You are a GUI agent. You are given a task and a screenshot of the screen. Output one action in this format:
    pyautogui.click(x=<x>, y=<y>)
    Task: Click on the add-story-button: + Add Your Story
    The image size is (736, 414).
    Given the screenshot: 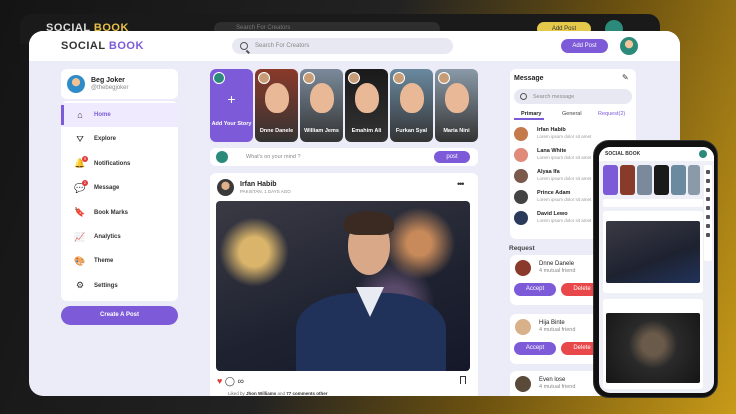 What is the action you would take?
    pyautogui.click(x=231, y=105)
    